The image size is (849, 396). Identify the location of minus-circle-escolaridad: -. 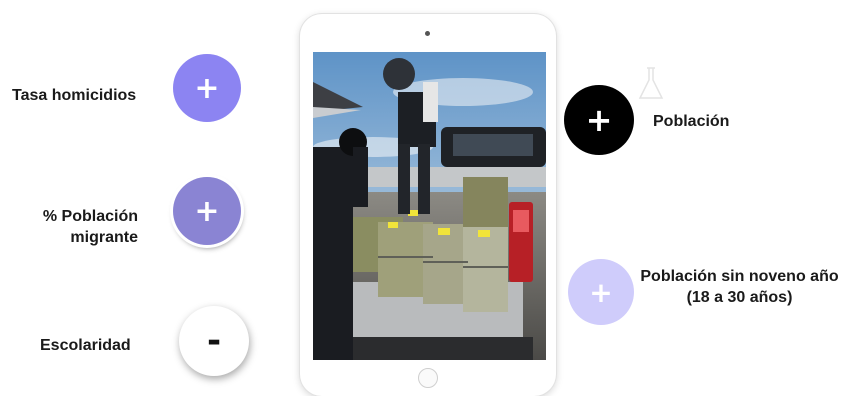
(214, 341).